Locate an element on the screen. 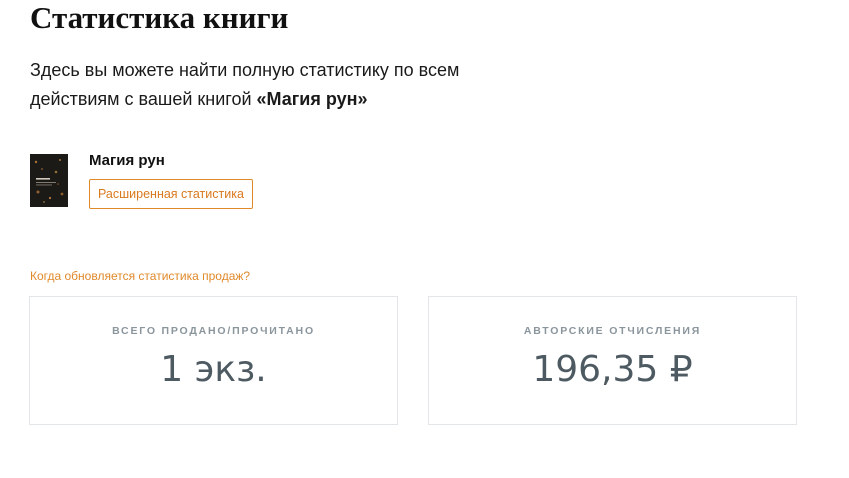 This screenshot has width=849, height=478. stats-update-info-link: Когда обновляется статистика продаж? is located at coordinates (140, 276).